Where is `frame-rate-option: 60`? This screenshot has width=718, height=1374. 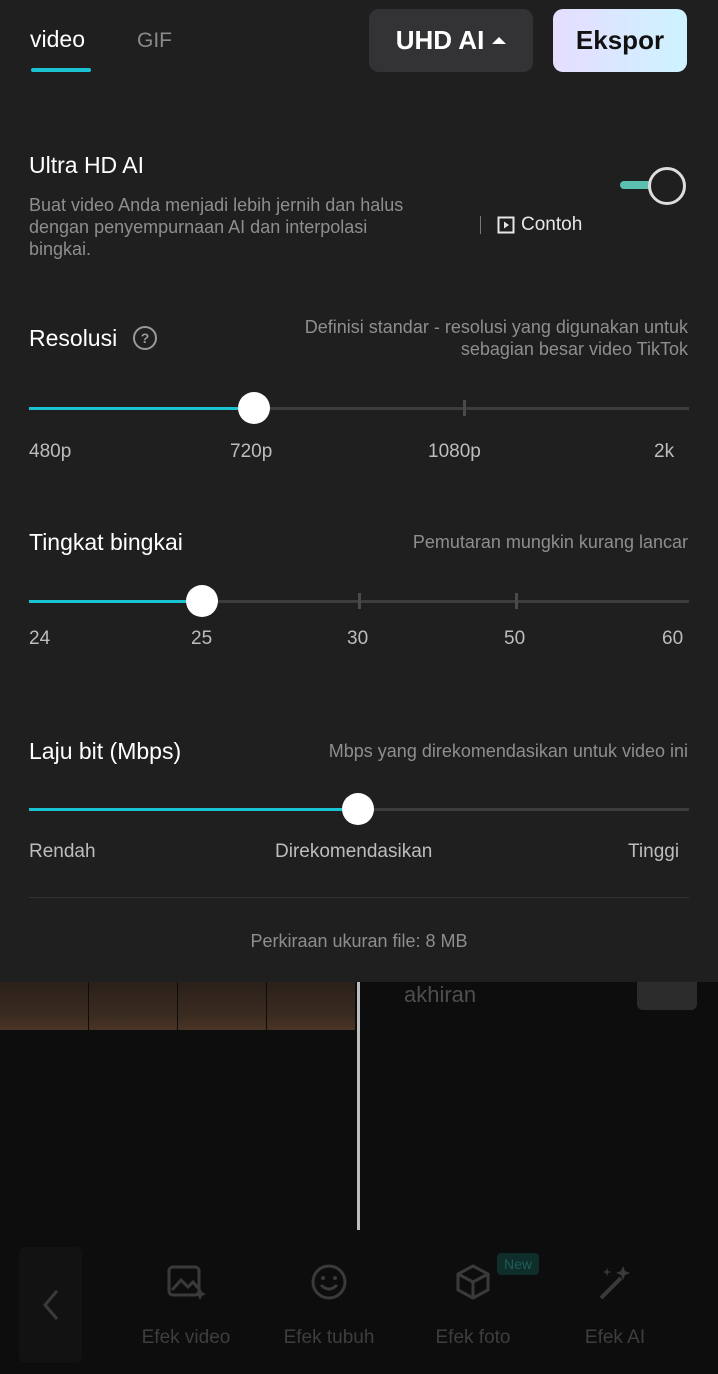 frame-rate-option: 60 is located at coordinates (672, 639).